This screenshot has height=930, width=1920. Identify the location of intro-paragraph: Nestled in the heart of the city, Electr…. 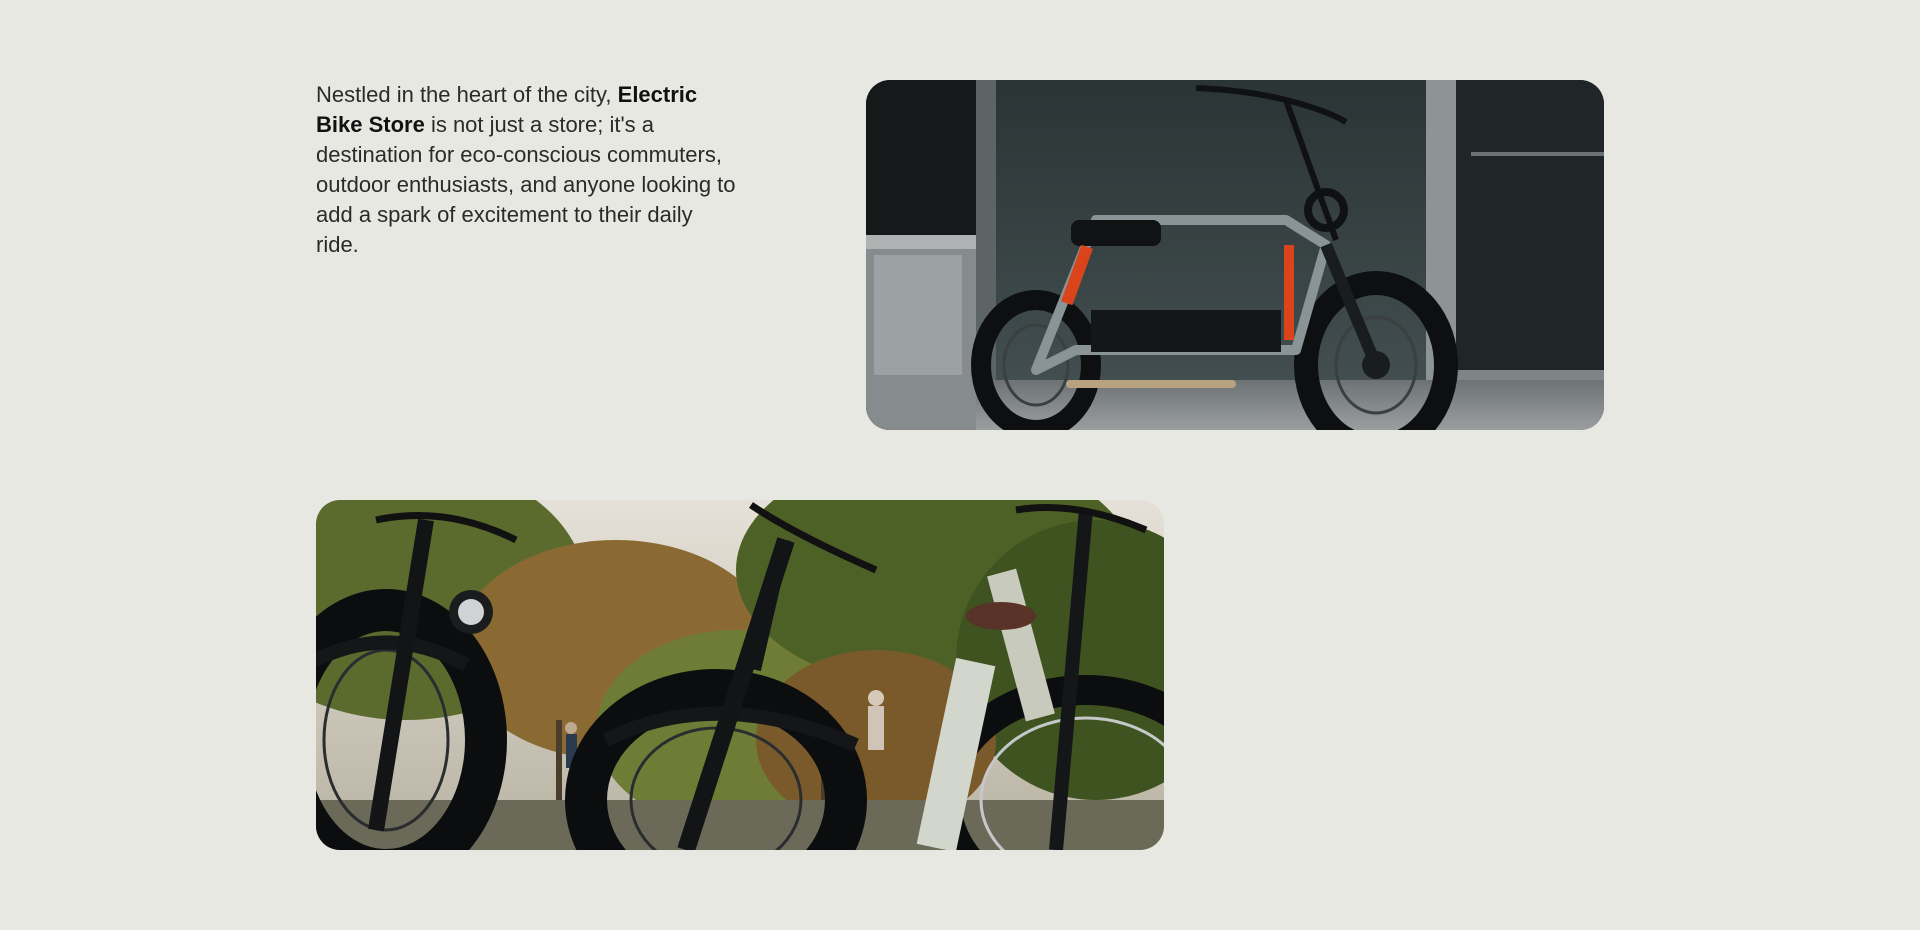
(526, 170).